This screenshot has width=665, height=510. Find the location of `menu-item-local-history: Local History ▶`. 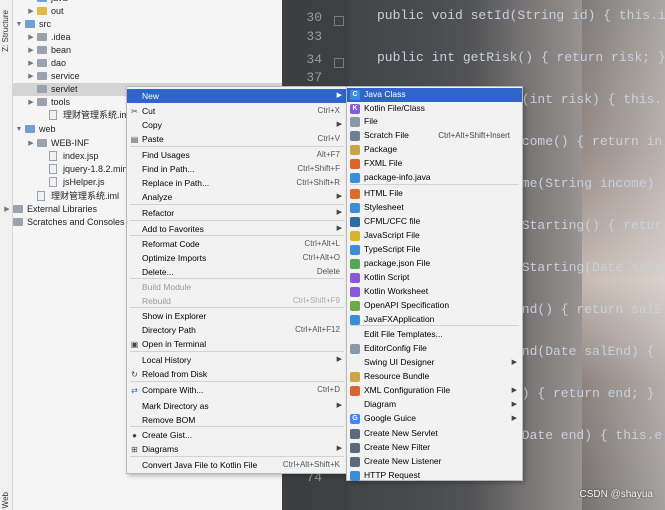

menu-item-local-history: Local History ▶ is located at coordinates (237, 360).